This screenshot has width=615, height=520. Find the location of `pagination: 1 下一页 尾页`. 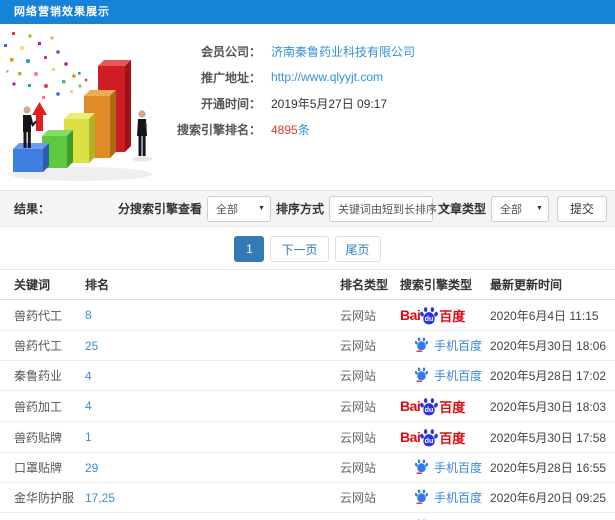

pagination: 1 下一页 尾页 is located at coordinates (307, 247).